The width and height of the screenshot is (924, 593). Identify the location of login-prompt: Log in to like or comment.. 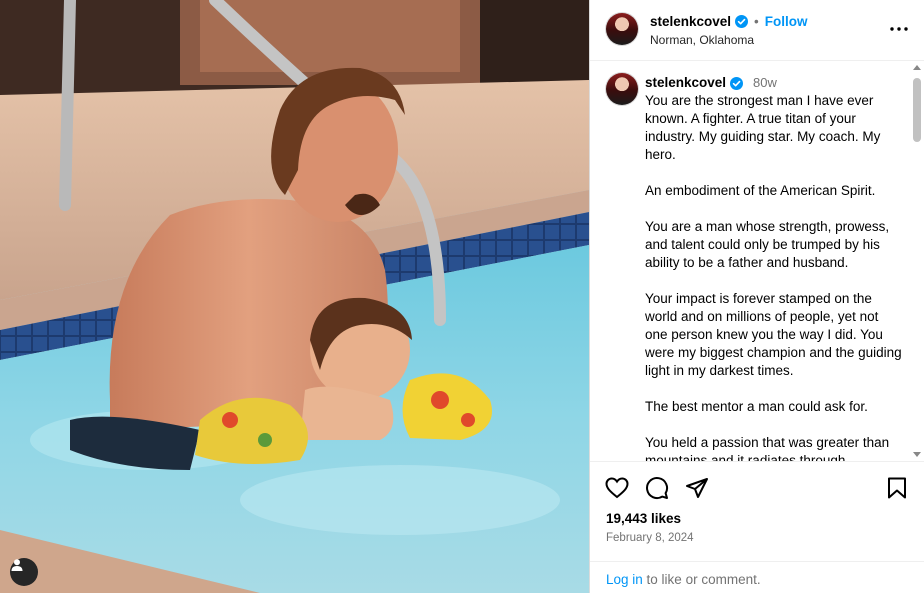
(757, 577).